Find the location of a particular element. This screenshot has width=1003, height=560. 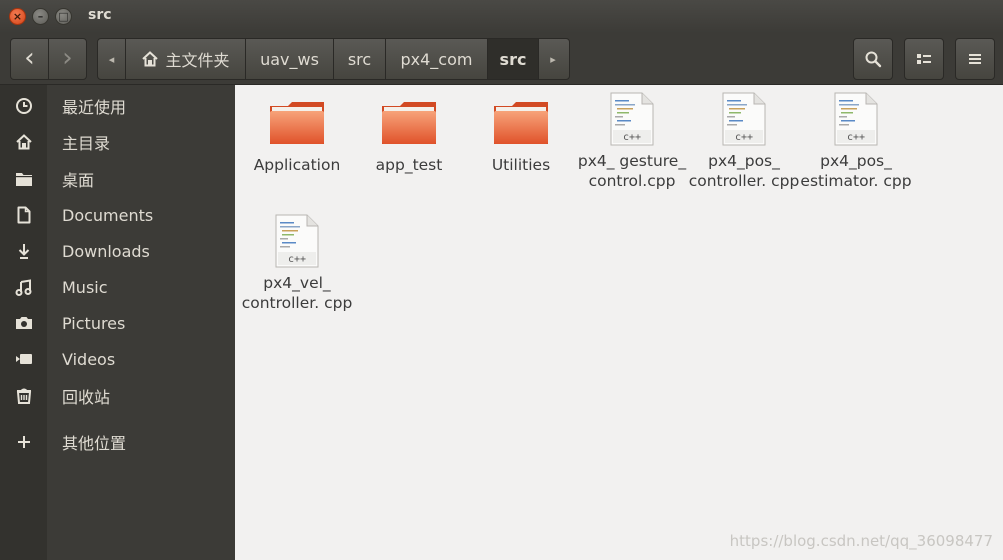

search-icon is located at coordinates (873, 59).